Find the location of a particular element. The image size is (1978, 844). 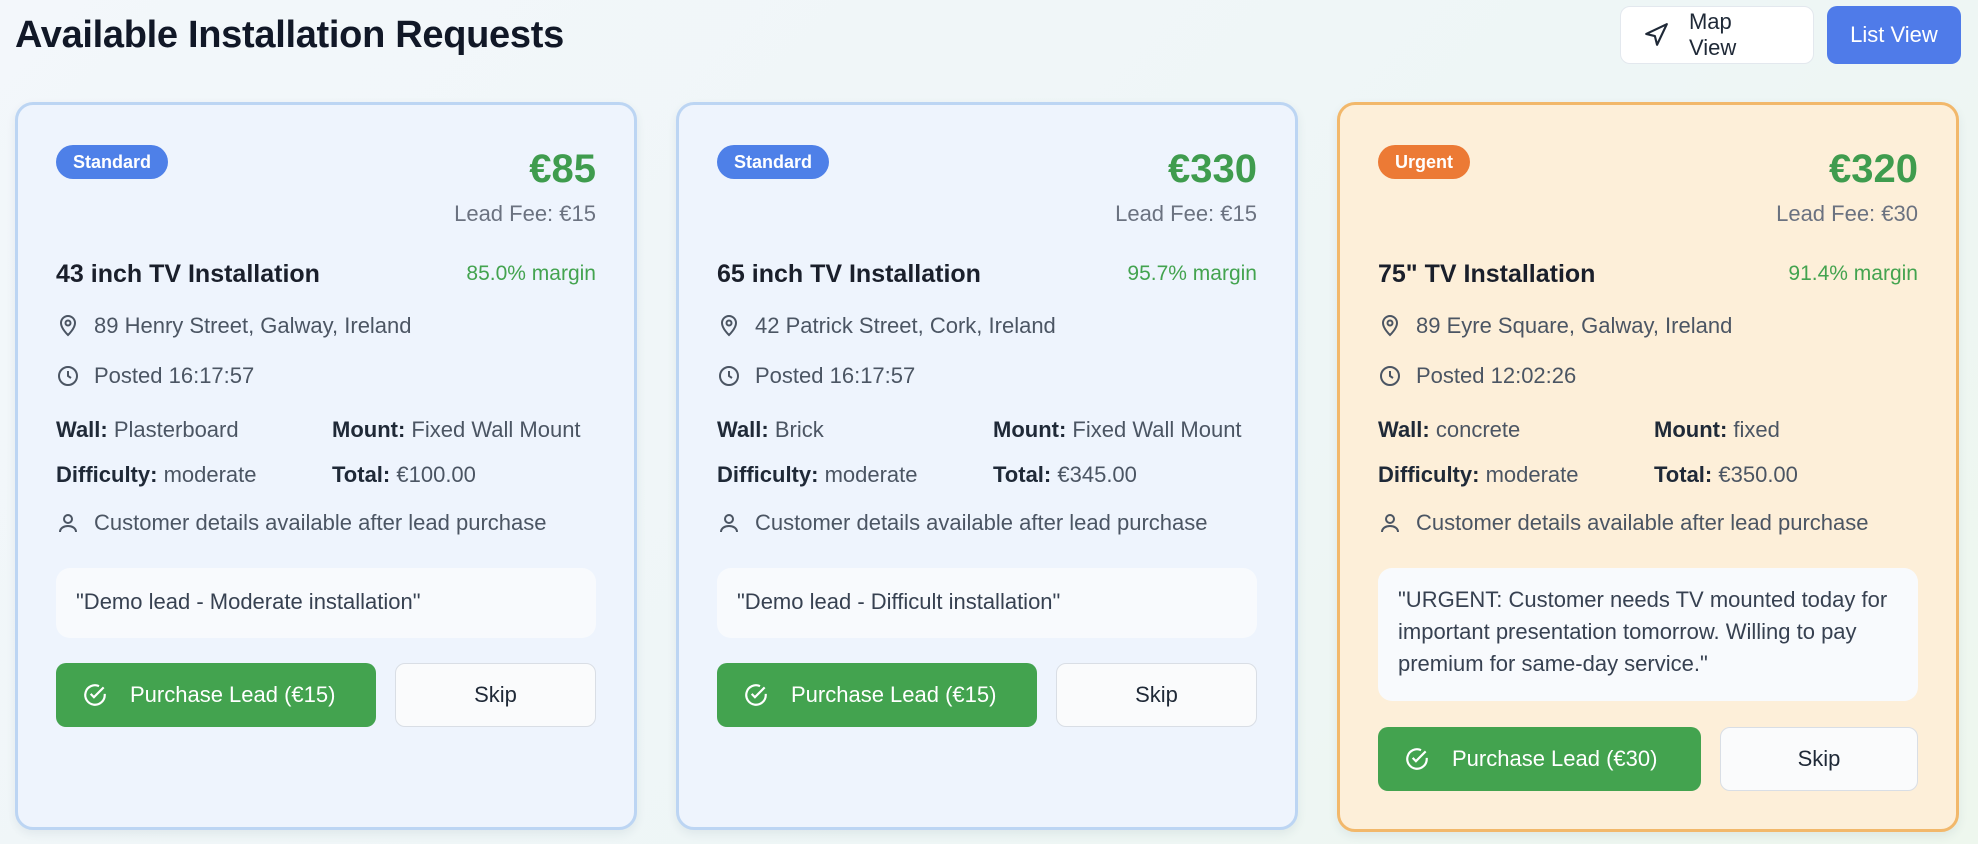

purchase-label: Purchase Lead (€30) is located at coordinates (1555, 758).